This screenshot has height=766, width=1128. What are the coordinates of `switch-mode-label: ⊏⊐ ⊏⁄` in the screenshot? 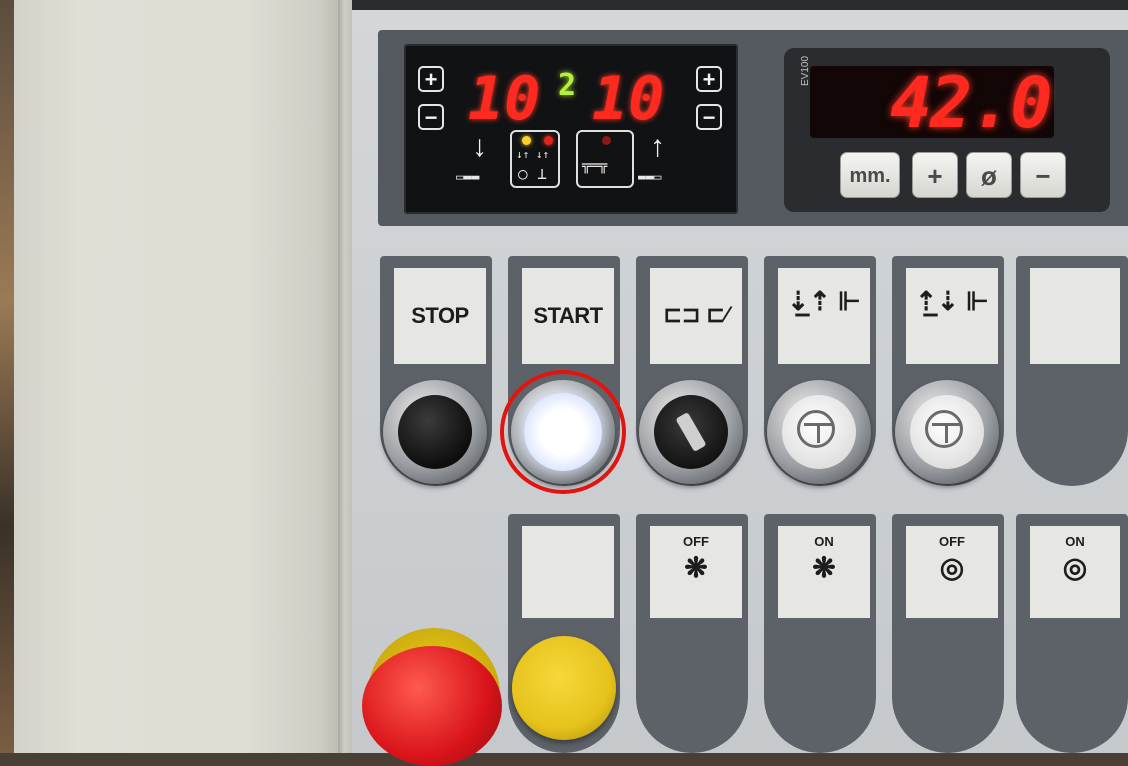 It's located at (696, 316).